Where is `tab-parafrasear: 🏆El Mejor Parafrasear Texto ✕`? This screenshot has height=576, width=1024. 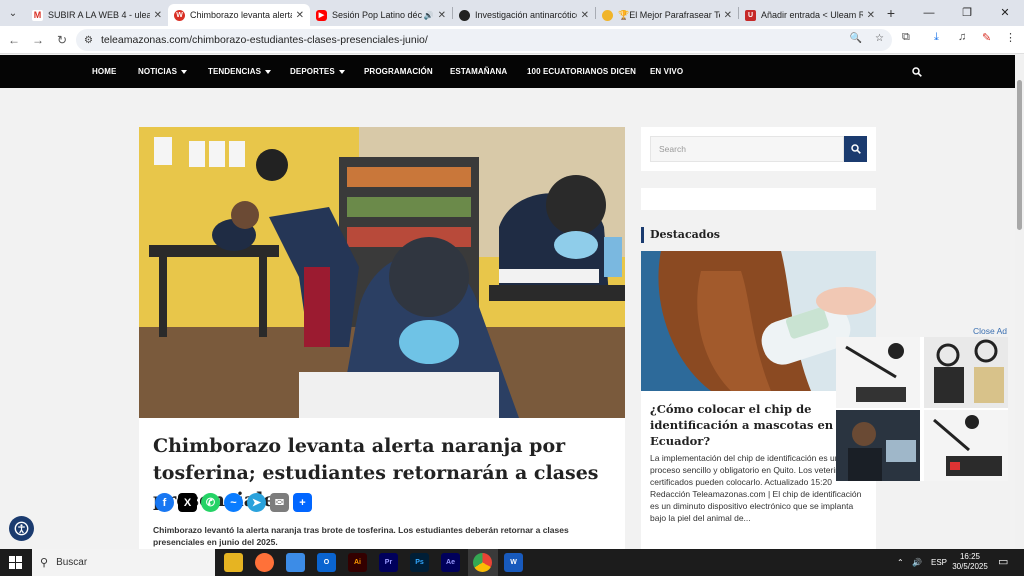 tab-parafrasear: 🏆El Mejor Parafrasear Texto ✕ is located at coordinates (667, 15).